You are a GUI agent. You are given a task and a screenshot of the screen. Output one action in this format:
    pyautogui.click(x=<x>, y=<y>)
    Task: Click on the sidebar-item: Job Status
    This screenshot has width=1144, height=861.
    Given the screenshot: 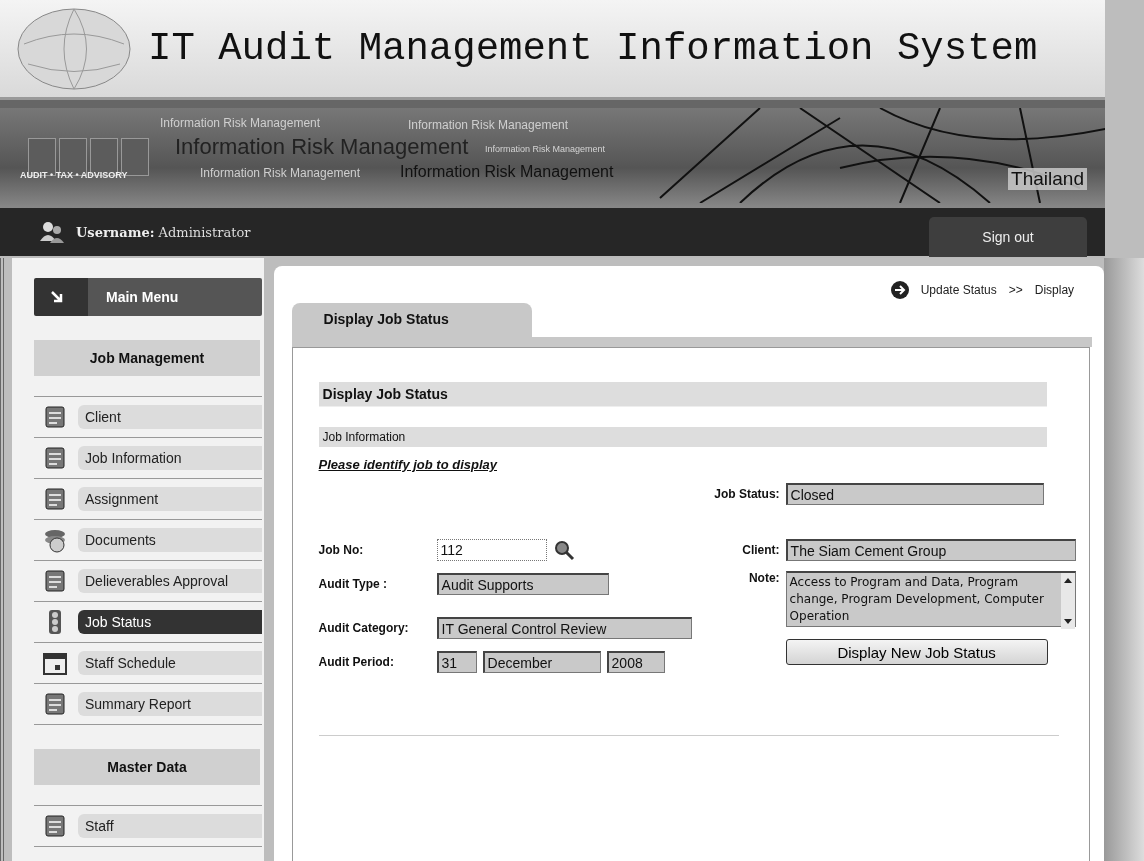 What is the action you would take?
    pyautogui.click(x=170, y=622)
    